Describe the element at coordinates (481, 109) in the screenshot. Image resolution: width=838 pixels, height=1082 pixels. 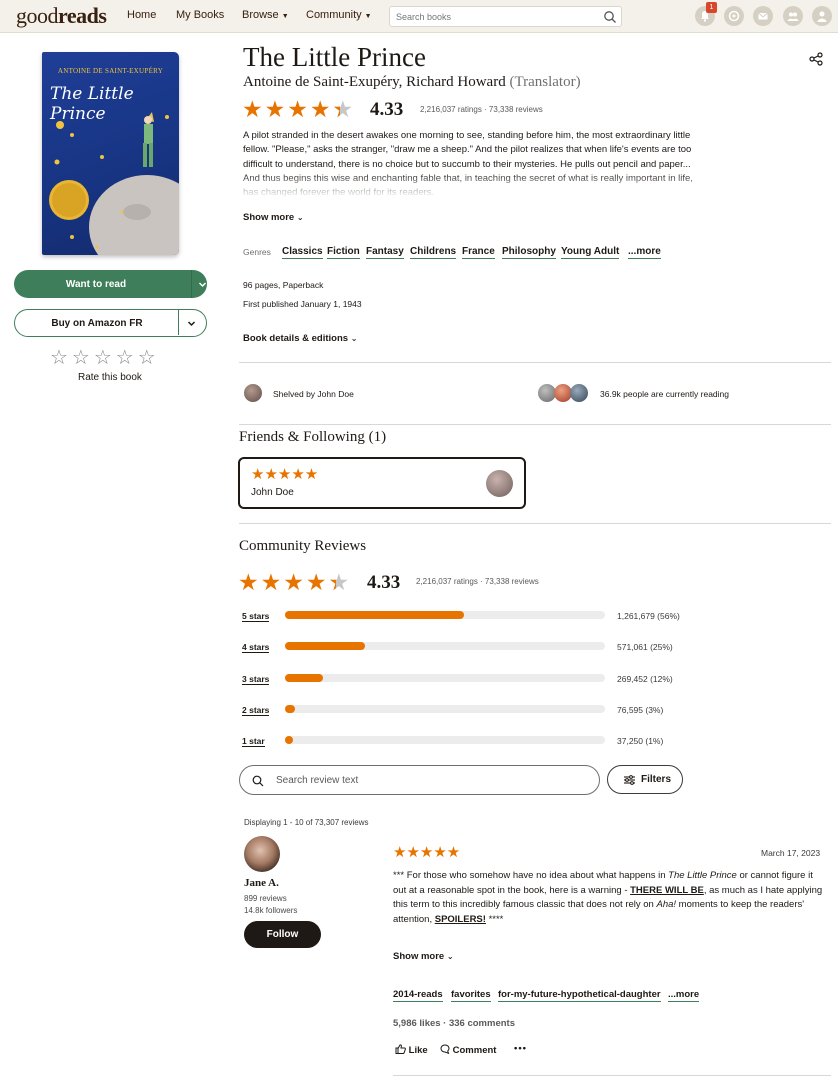
I see `ratings-count: 2,216,037 ratings · 73,338 reviews` at that location.